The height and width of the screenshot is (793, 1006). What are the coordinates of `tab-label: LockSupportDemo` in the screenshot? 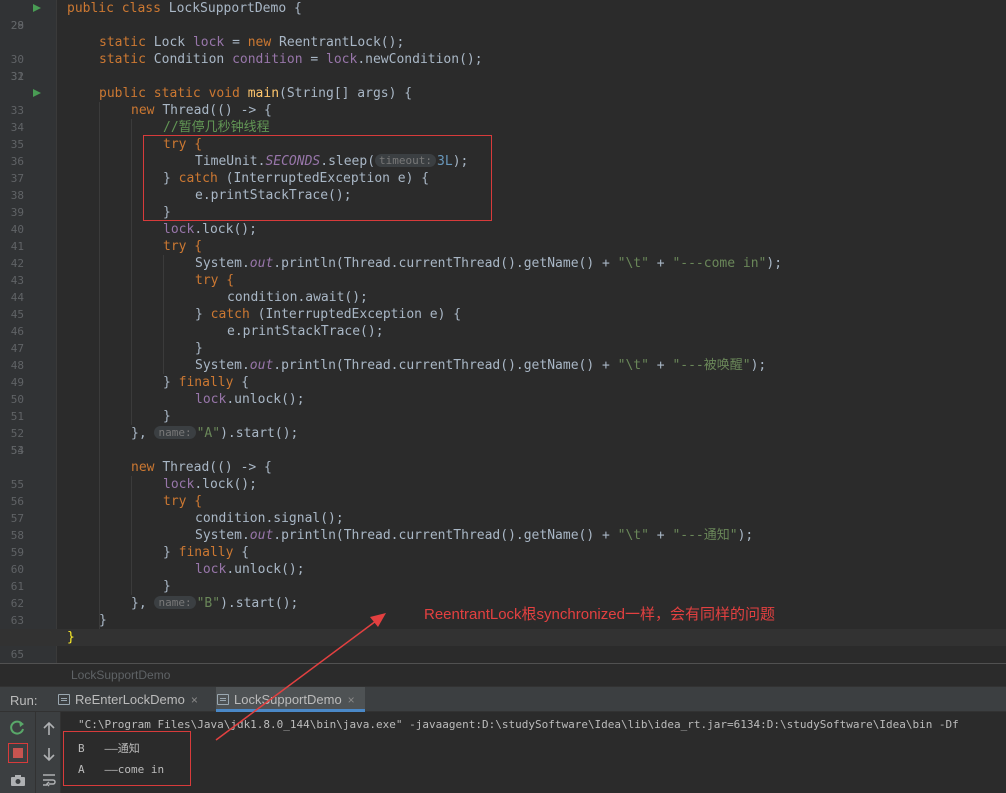 It's located at (288, 699).